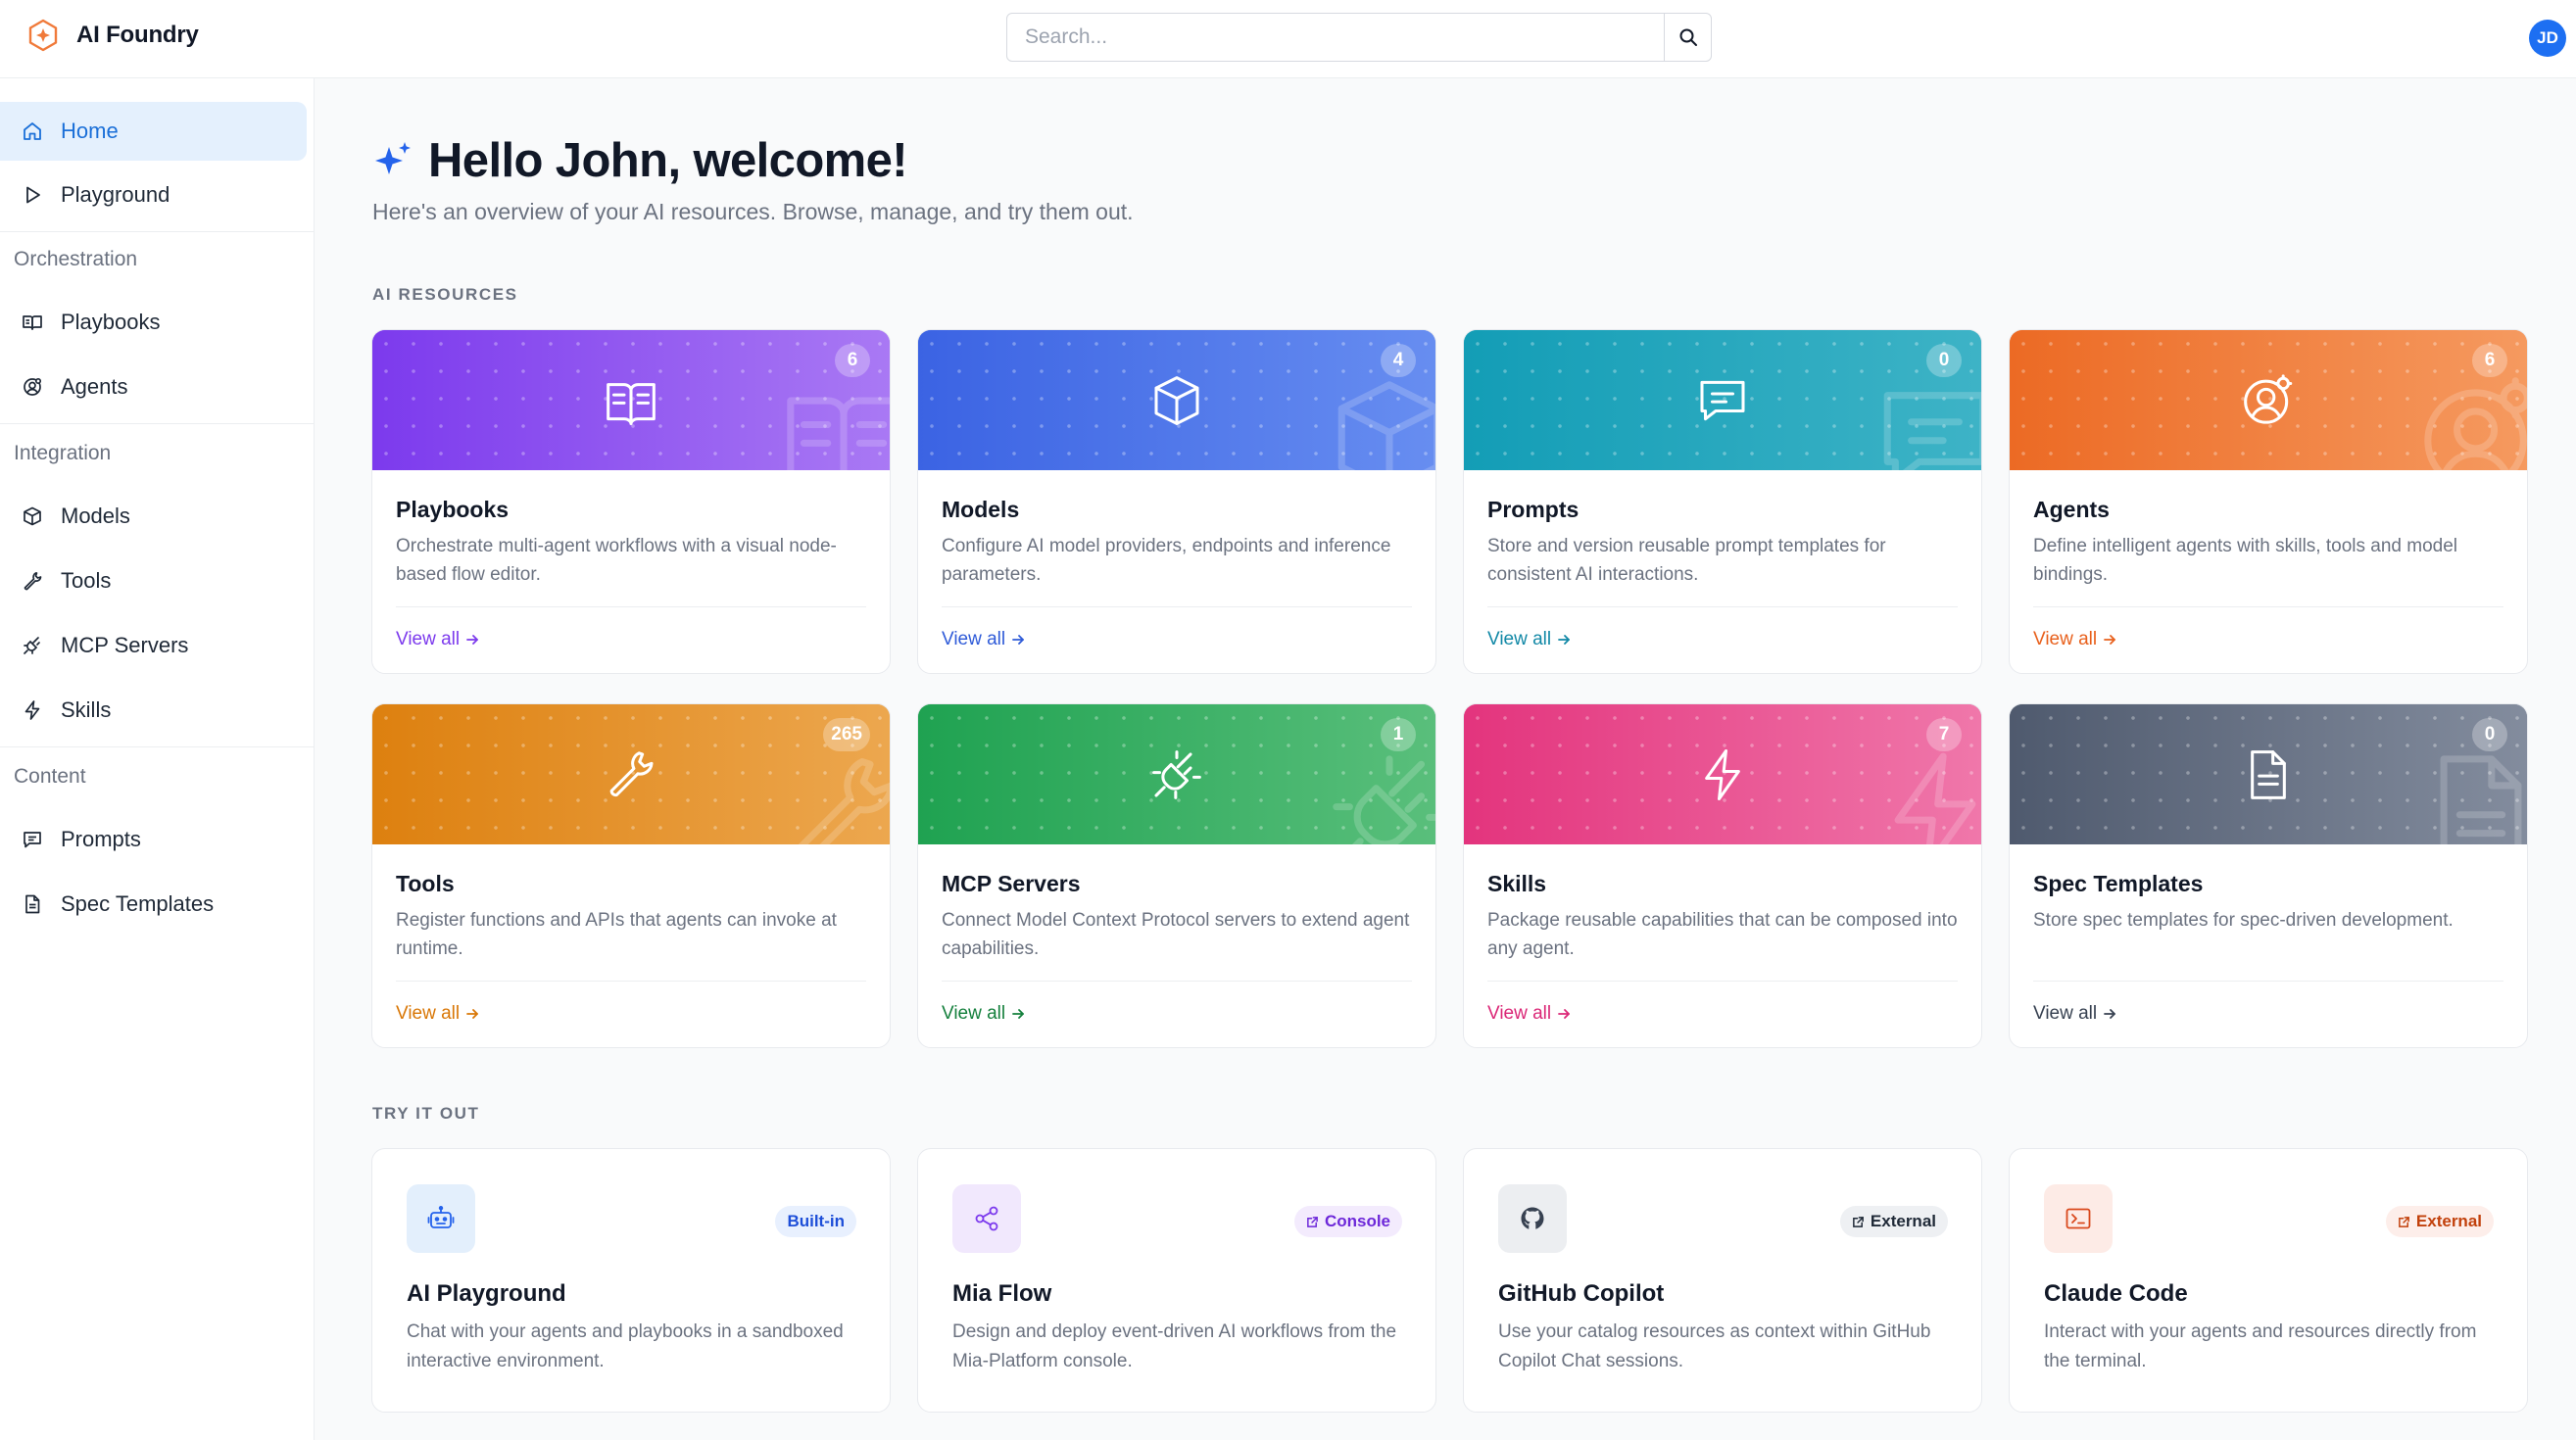  What do you see at coordinates (2481, 812) in the screenshot?
I see `document-icon` at bounding box center [2481, 812].